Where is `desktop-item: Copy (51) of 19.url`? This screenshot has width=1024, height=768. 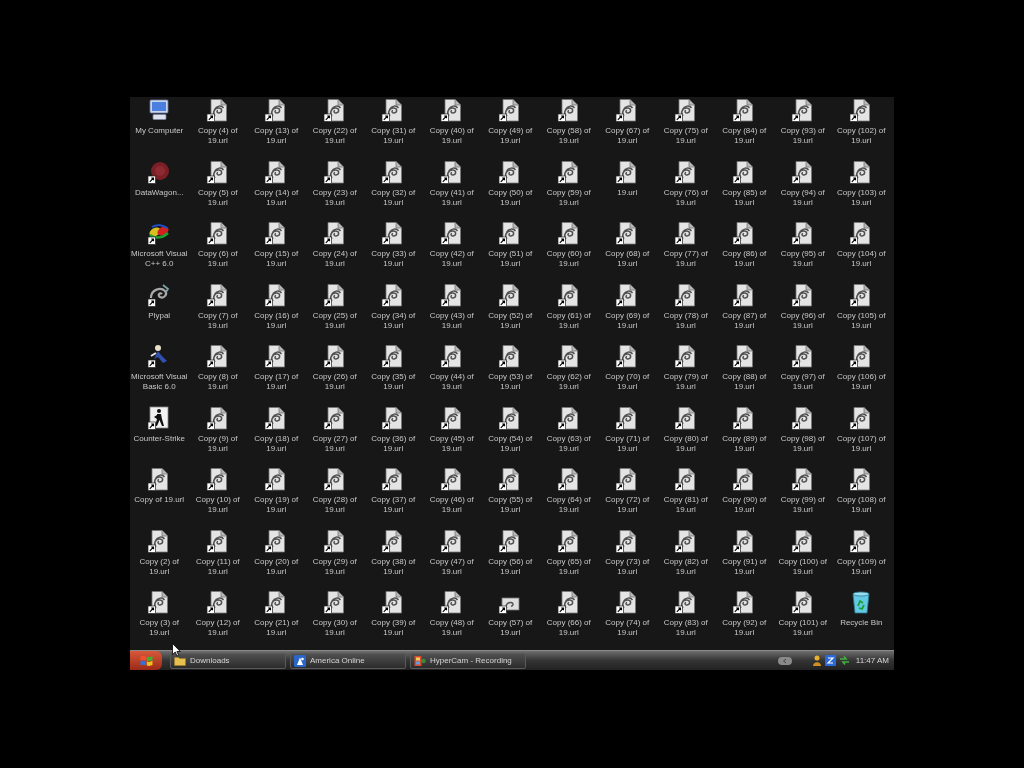
desktop-item: Copy (51) of 19.url is located at coordinates (510, 244).